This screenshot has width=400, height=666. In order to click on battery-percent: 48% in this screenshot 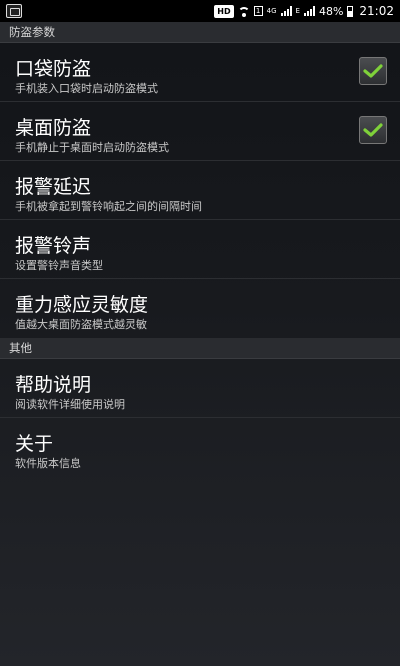, I will do `click(331, 11)`.